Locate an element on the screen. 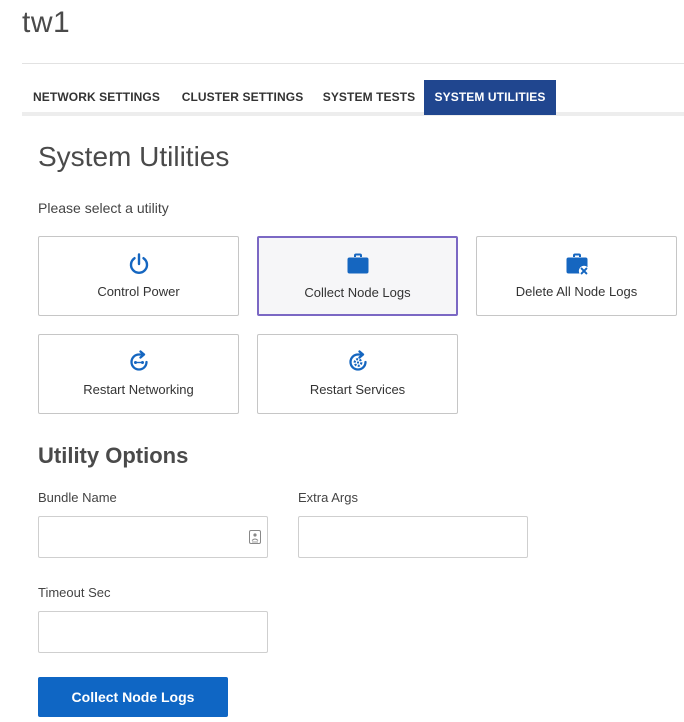  tab-system-utilities: SYSTEM UTILITIES is located at coordinates (490, 97).